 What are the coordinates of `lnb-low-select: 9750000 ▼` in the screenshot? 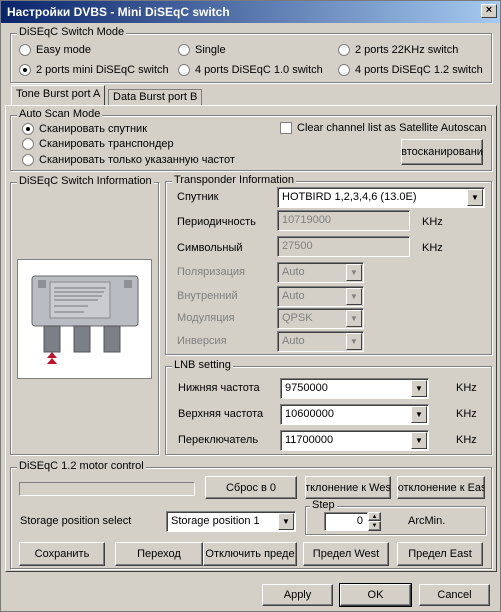 It's located at (354, 388).